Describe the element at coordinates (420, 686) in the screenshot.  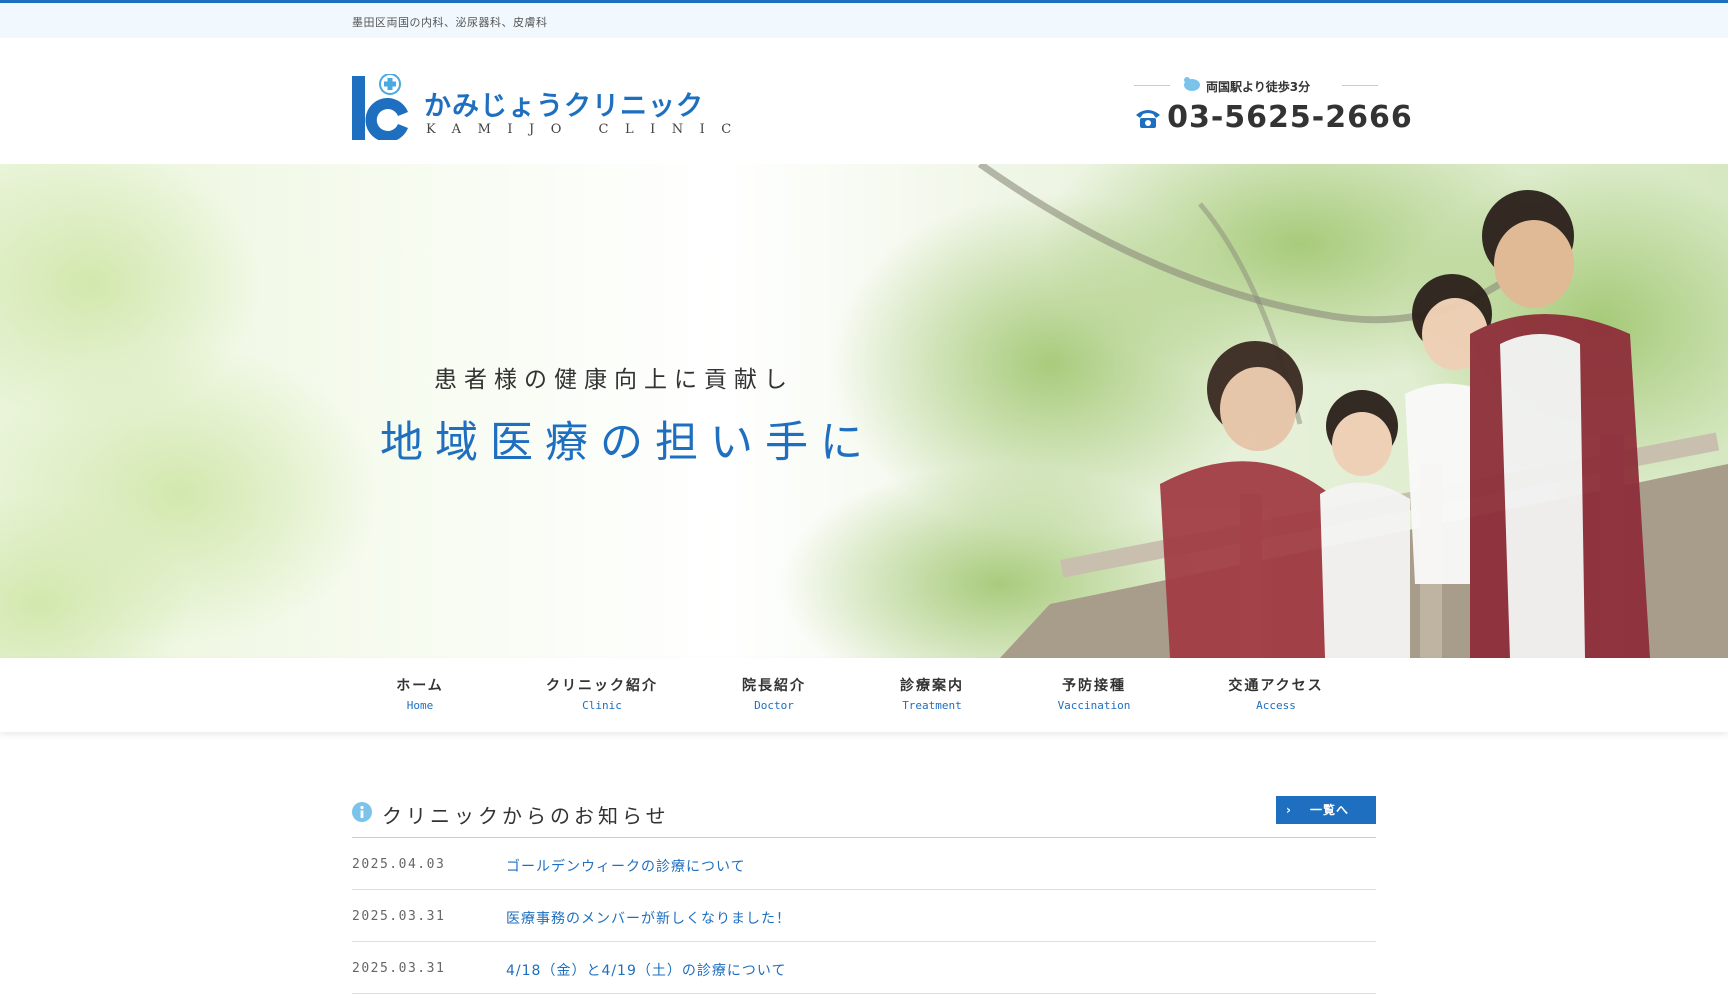
I see `nav-label-jp: ホーム` at that location.